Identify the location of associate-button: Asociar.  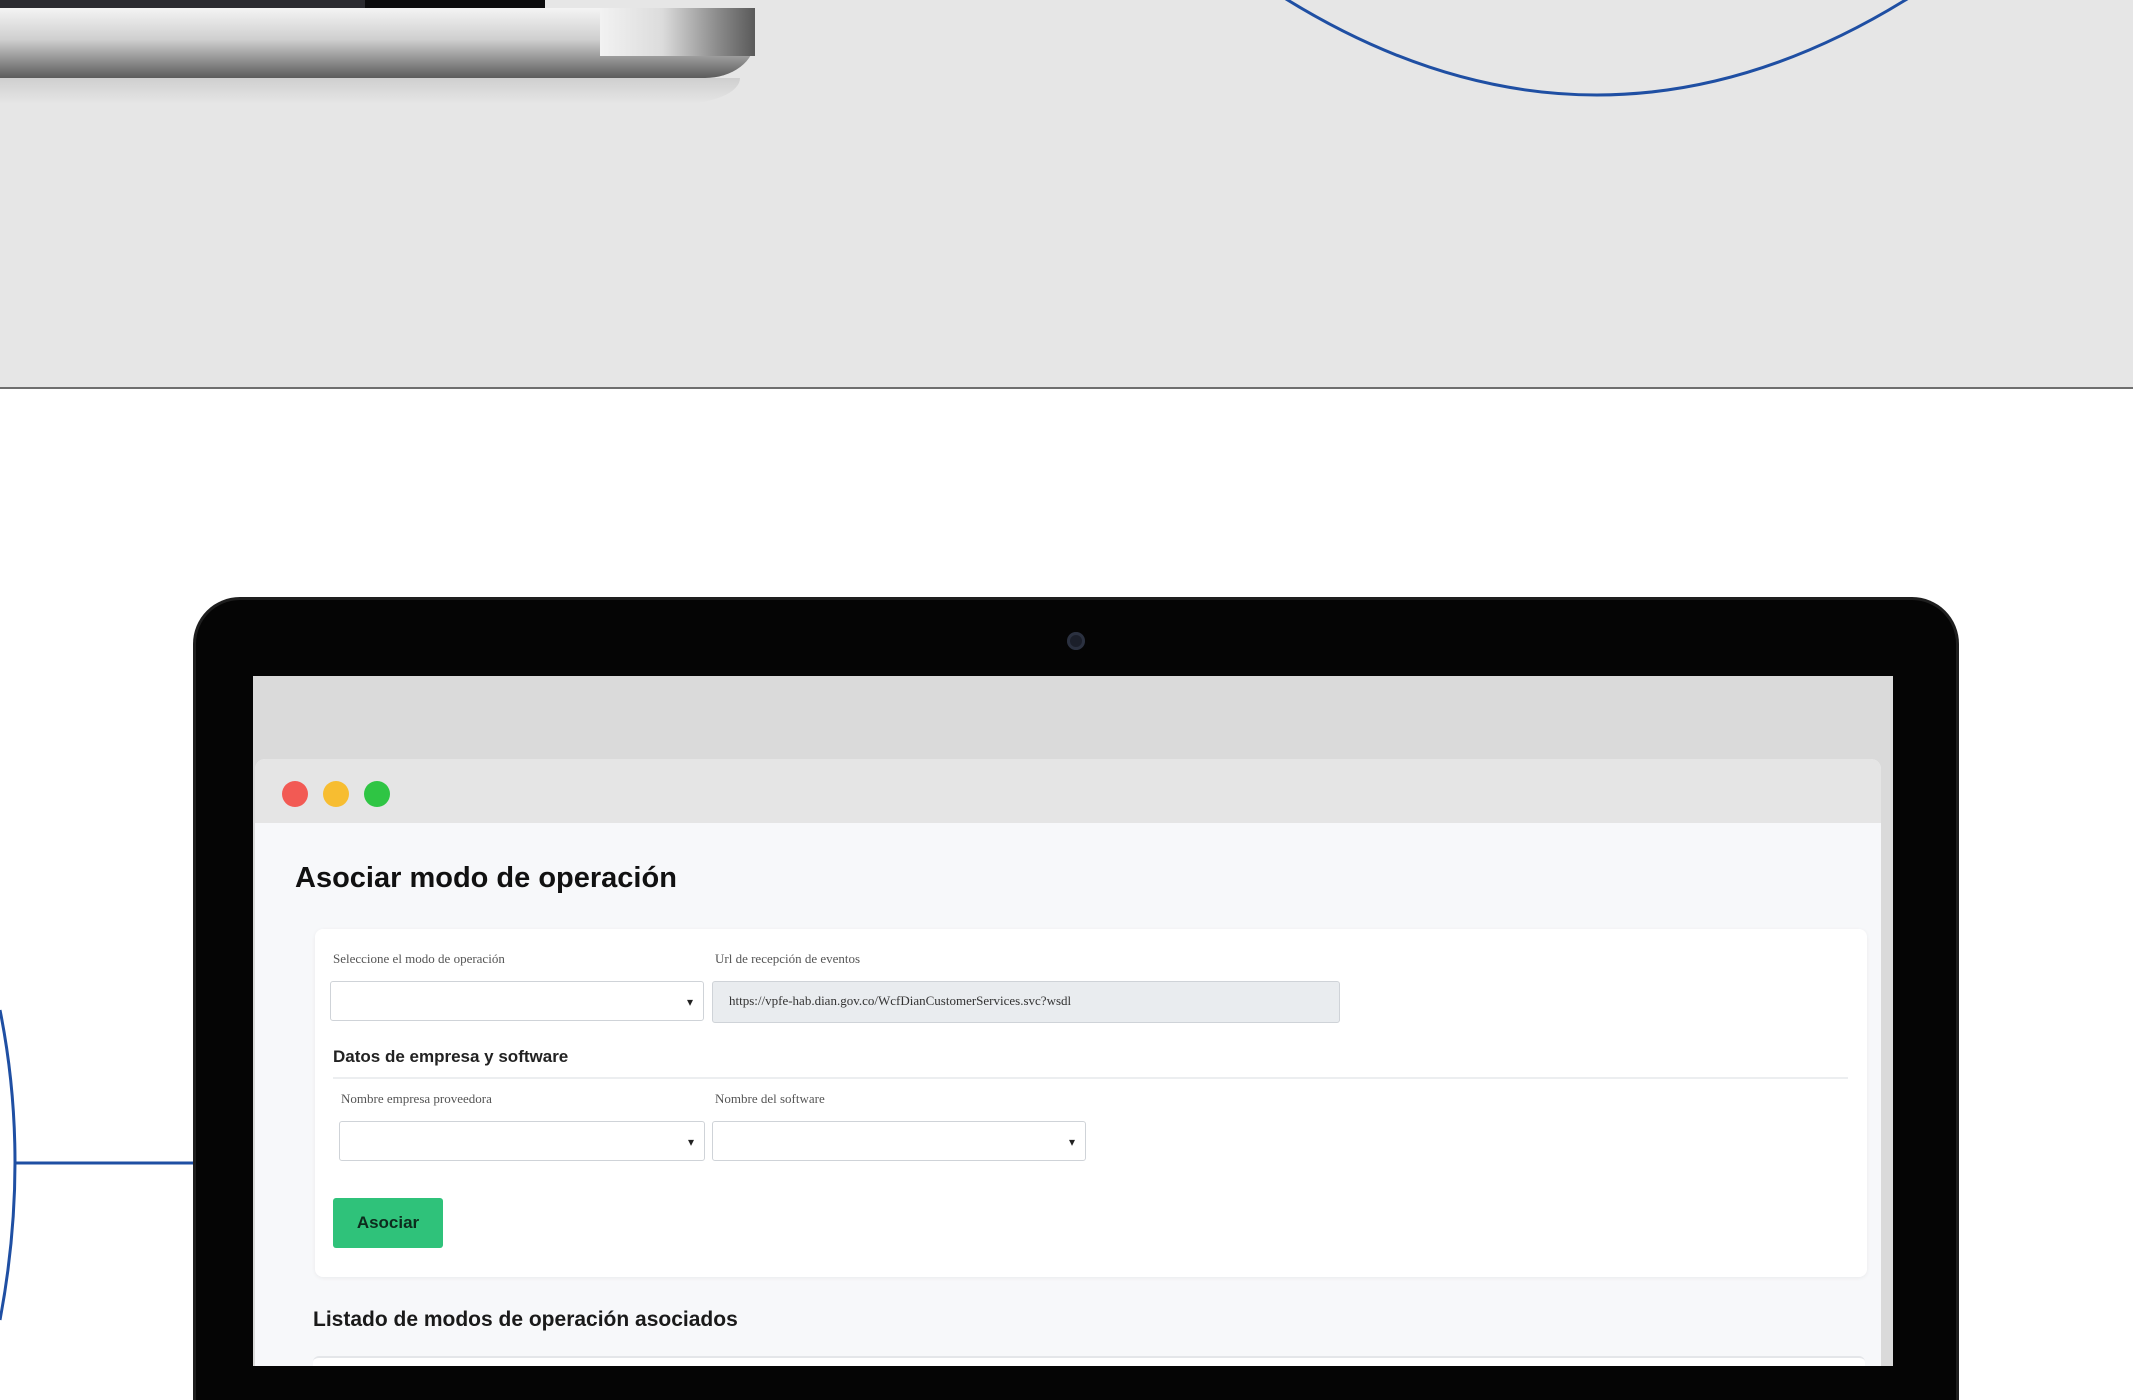
(388, 1223).